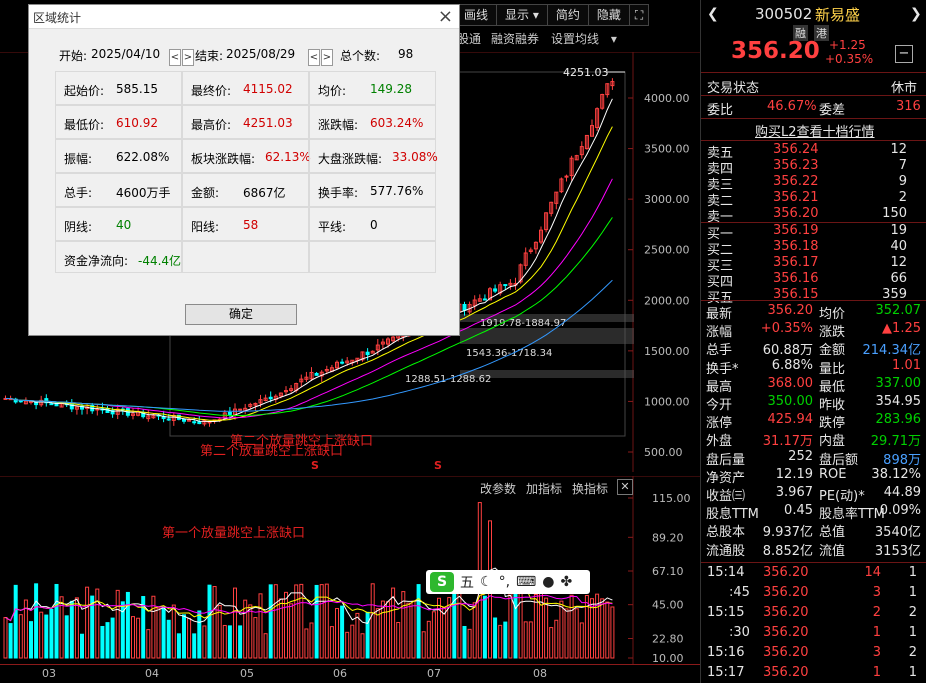 This screenshot has width=926, height=683. Describe the element at coordinates (813, 248) in the screenshot. I see `bid-row: 买二 356.18 40` at that location.